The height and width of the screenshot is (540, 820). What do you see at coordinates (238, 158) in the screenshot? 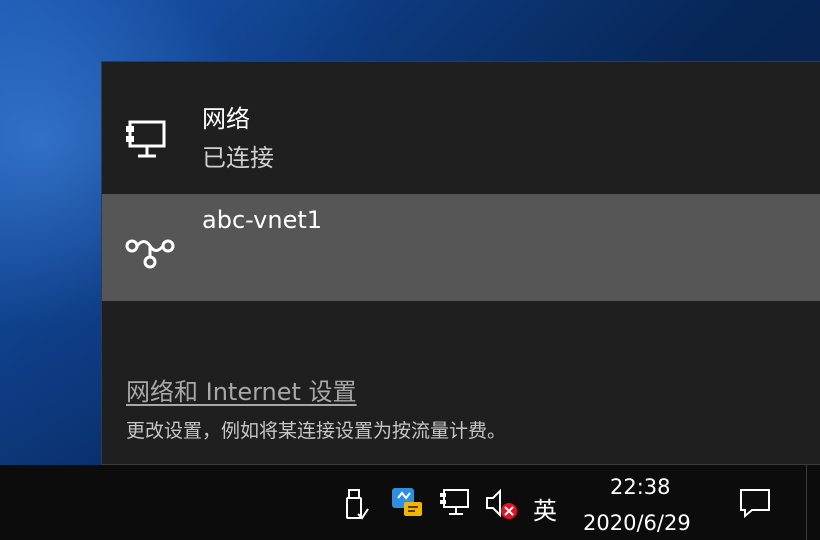
I see `network-status: 已连接` at bounding box center [238, 158].